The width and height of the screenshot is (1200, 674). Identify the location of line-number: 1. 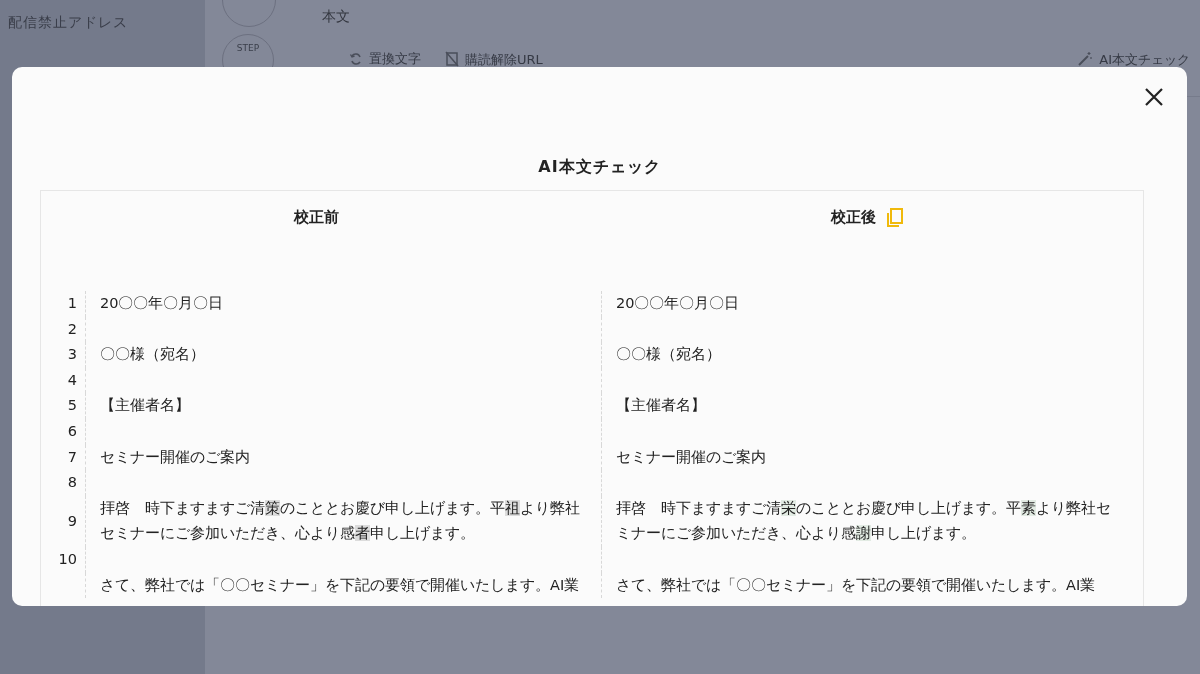
(72, 303).